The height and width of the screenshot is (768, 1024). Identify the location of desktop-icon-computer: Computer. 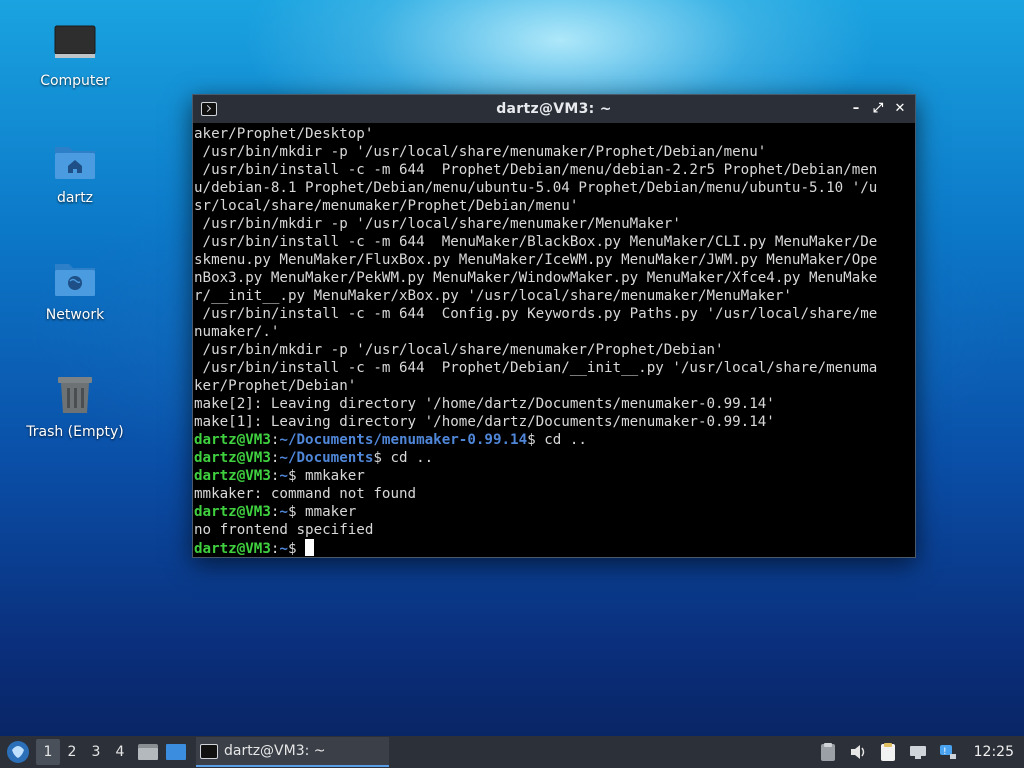
(75, 56).